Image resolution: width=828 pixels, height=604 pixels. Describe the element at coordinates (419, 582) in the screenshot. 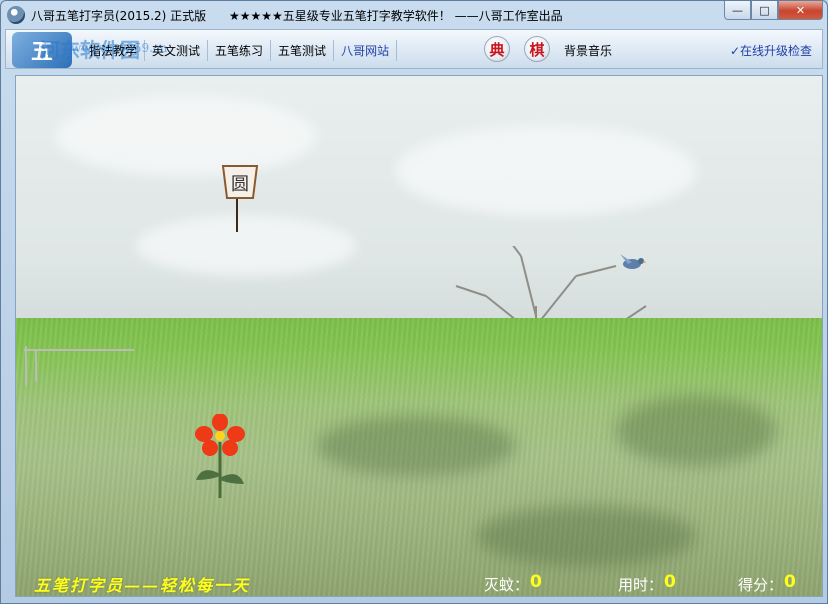

I see `status-bar: 五笔打字员——轻松每一天 灭蚊： 0 用时： 0 得分： 0` at that location.